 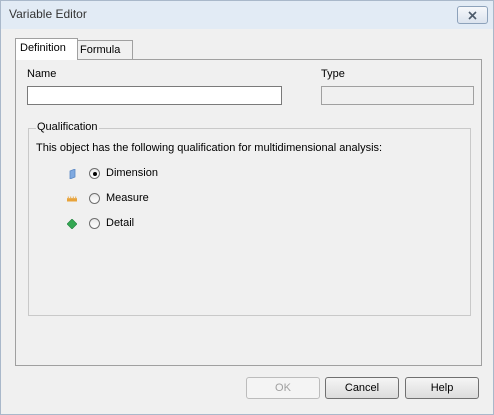 What do you see at coordinates (48, 14) in the screenshot?
I see `window-title: Variable Editor` at bounding box center [48, 14].